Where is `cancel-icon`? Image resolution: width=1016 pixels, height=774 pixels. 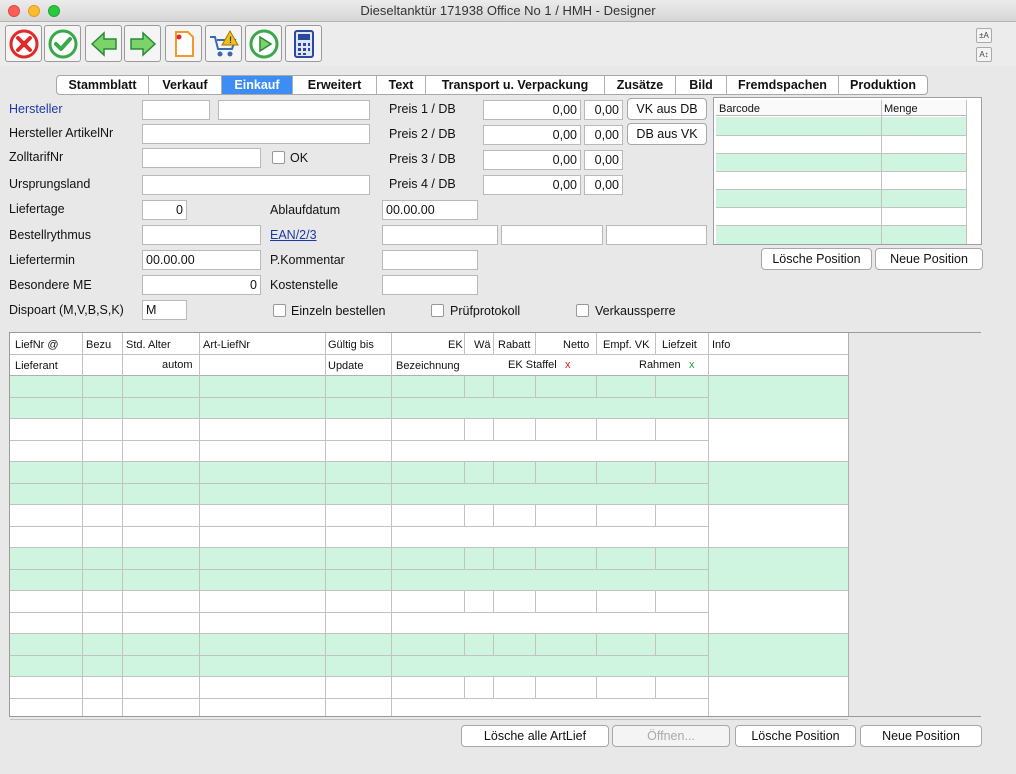 cancel-icon is located at coordinates (23, 43).